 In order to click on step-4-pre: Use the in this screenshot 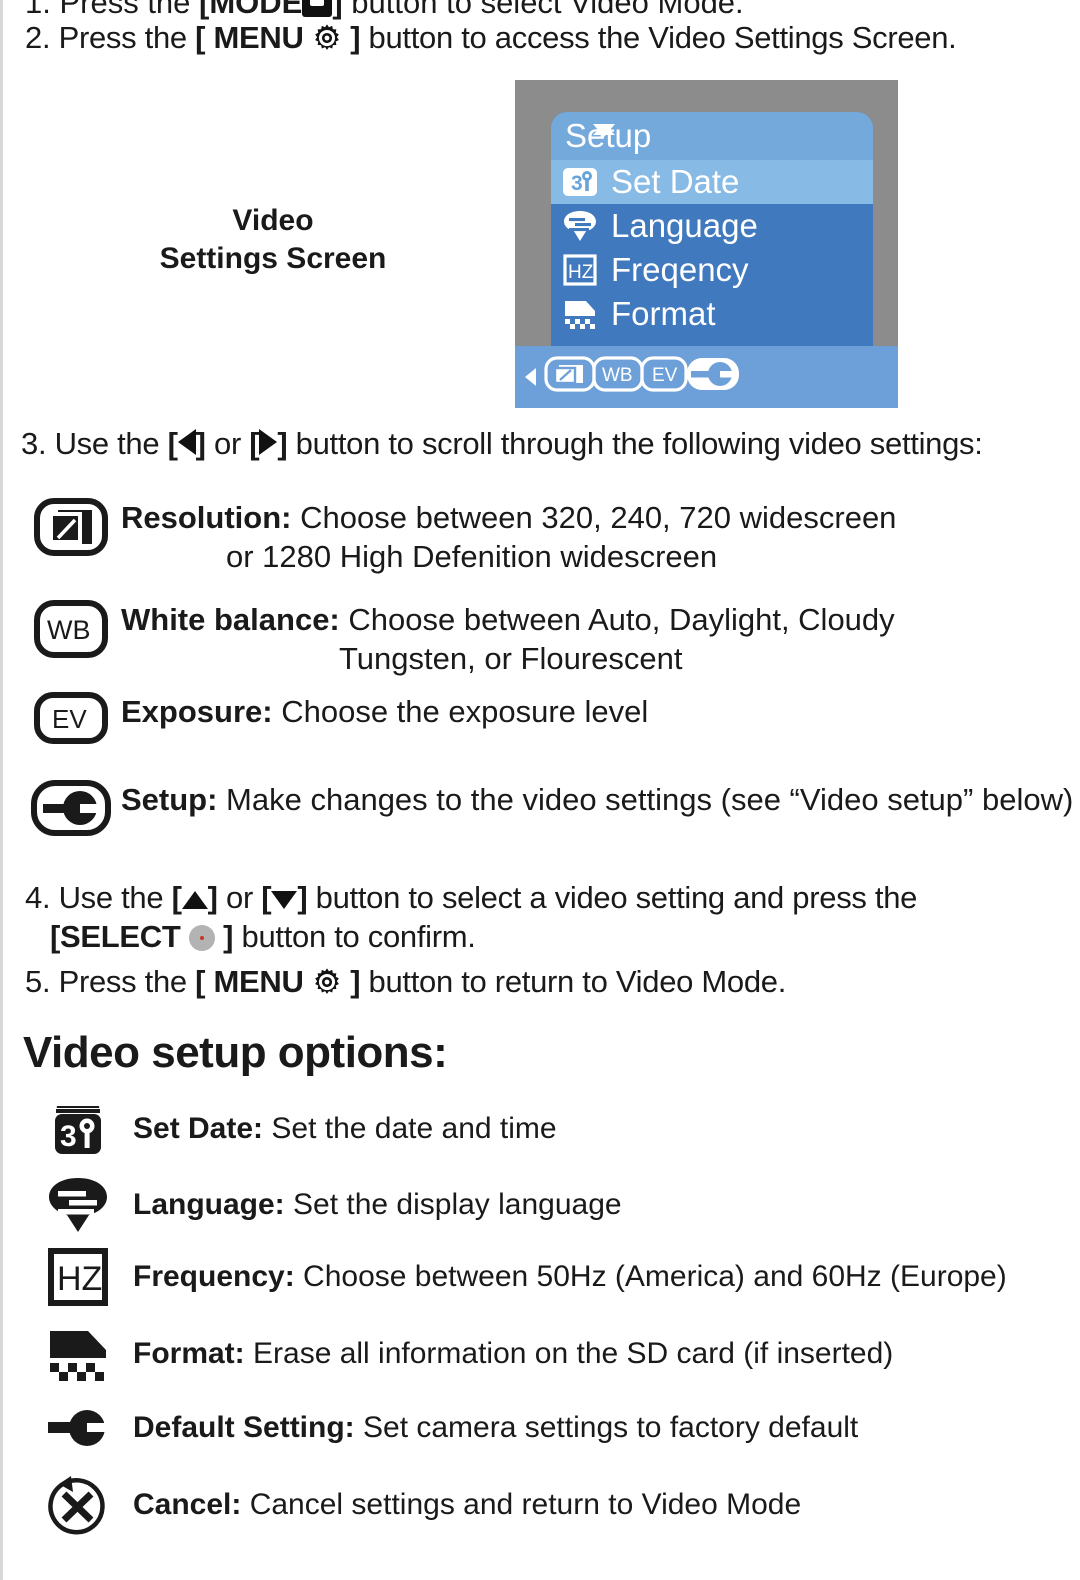, I will do `click(111, 897)`.